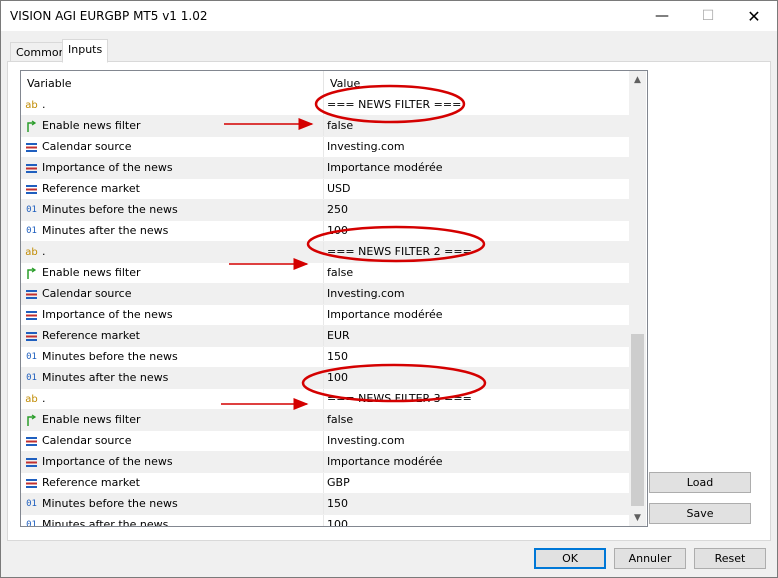 The height and width of the screenshot is (578, 778). I want to click on row-variable: Enable news filter, so click(83, 420).